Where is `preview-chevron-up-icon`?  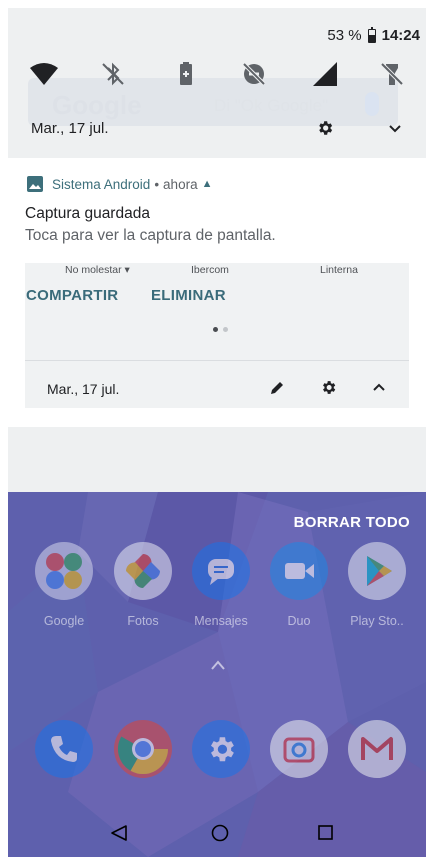 preview-chevron-up-icon is located at coordinates (379, 388).